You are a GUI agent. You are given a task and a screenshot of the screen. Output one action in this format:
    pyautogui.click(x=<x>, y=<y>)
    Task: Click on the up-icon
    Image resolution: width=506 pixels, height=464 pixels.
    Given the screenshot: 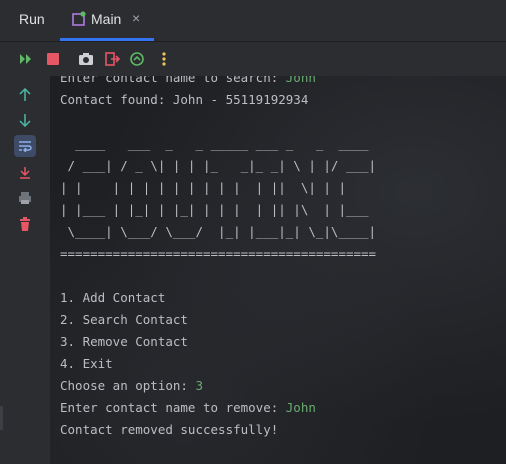 What is the action you would take?
    pyautogui.click(x=25, y=95)
    